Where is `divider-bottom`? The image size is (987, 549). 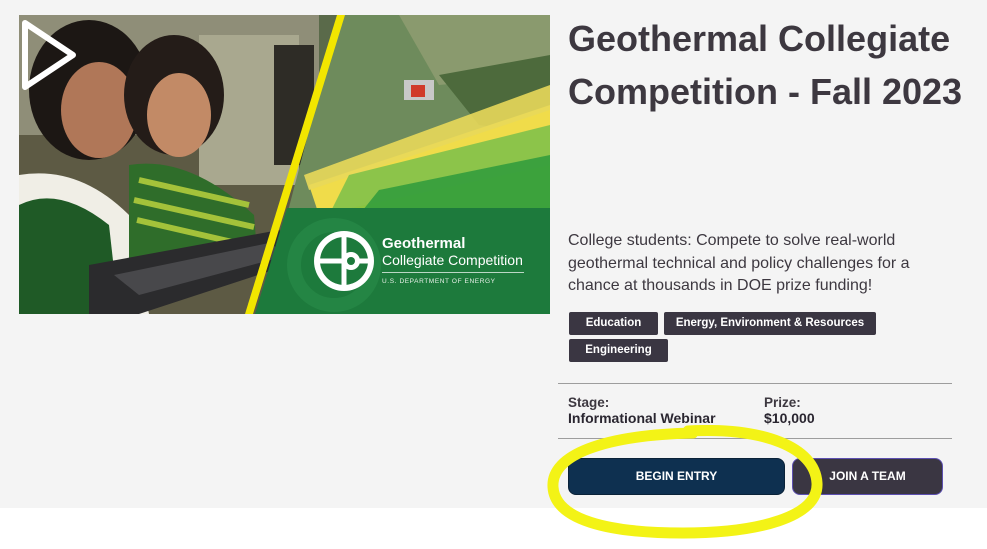 divider-bottom is located at coordinates (755, 438).